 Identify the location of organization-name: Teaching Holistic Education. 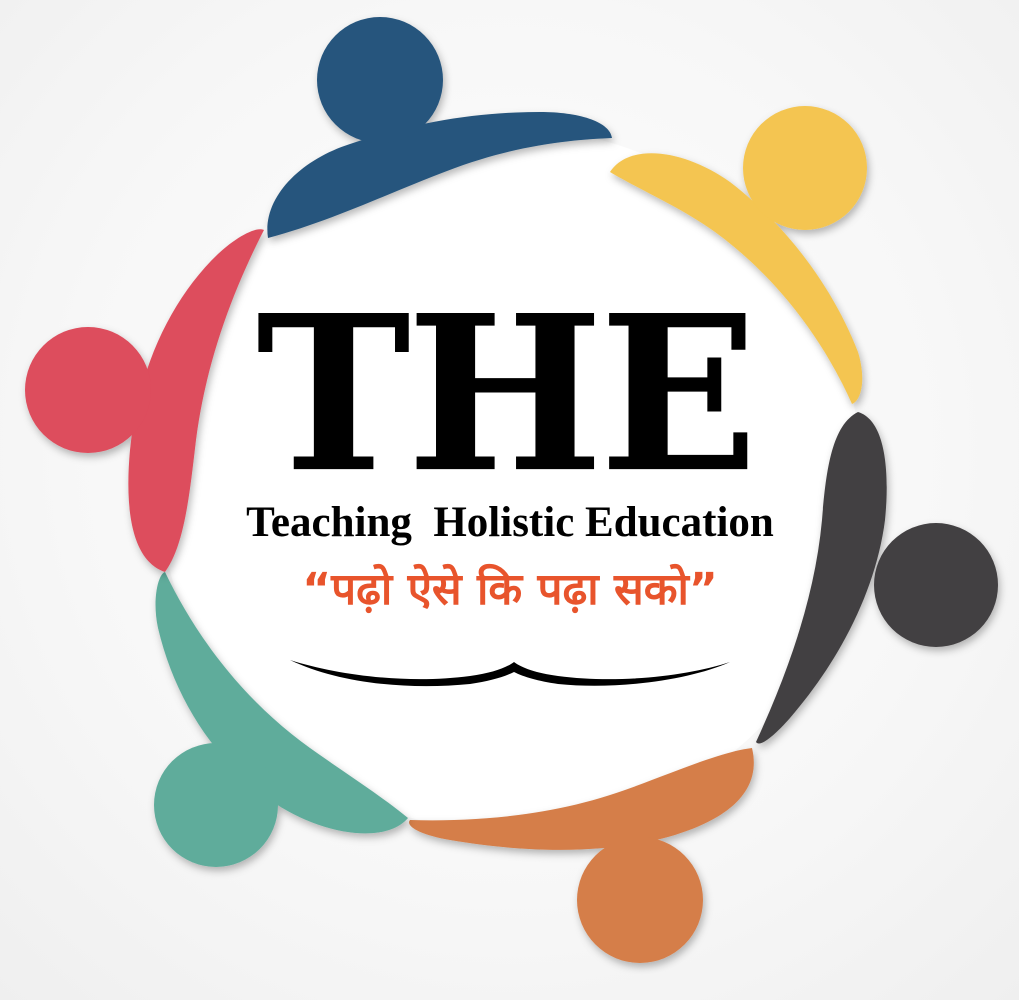
(510, 522).